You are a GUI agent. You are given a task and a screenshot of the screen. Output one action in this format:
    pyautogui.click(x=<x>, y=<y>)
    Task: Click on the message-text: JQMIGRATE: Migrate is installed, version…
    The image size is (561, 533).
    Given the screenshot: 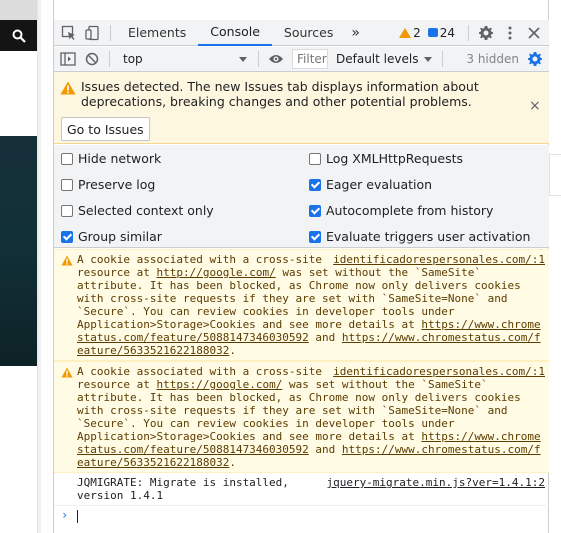 What is the action you would take?
    pyautogui.click(x=183, y=489)
    